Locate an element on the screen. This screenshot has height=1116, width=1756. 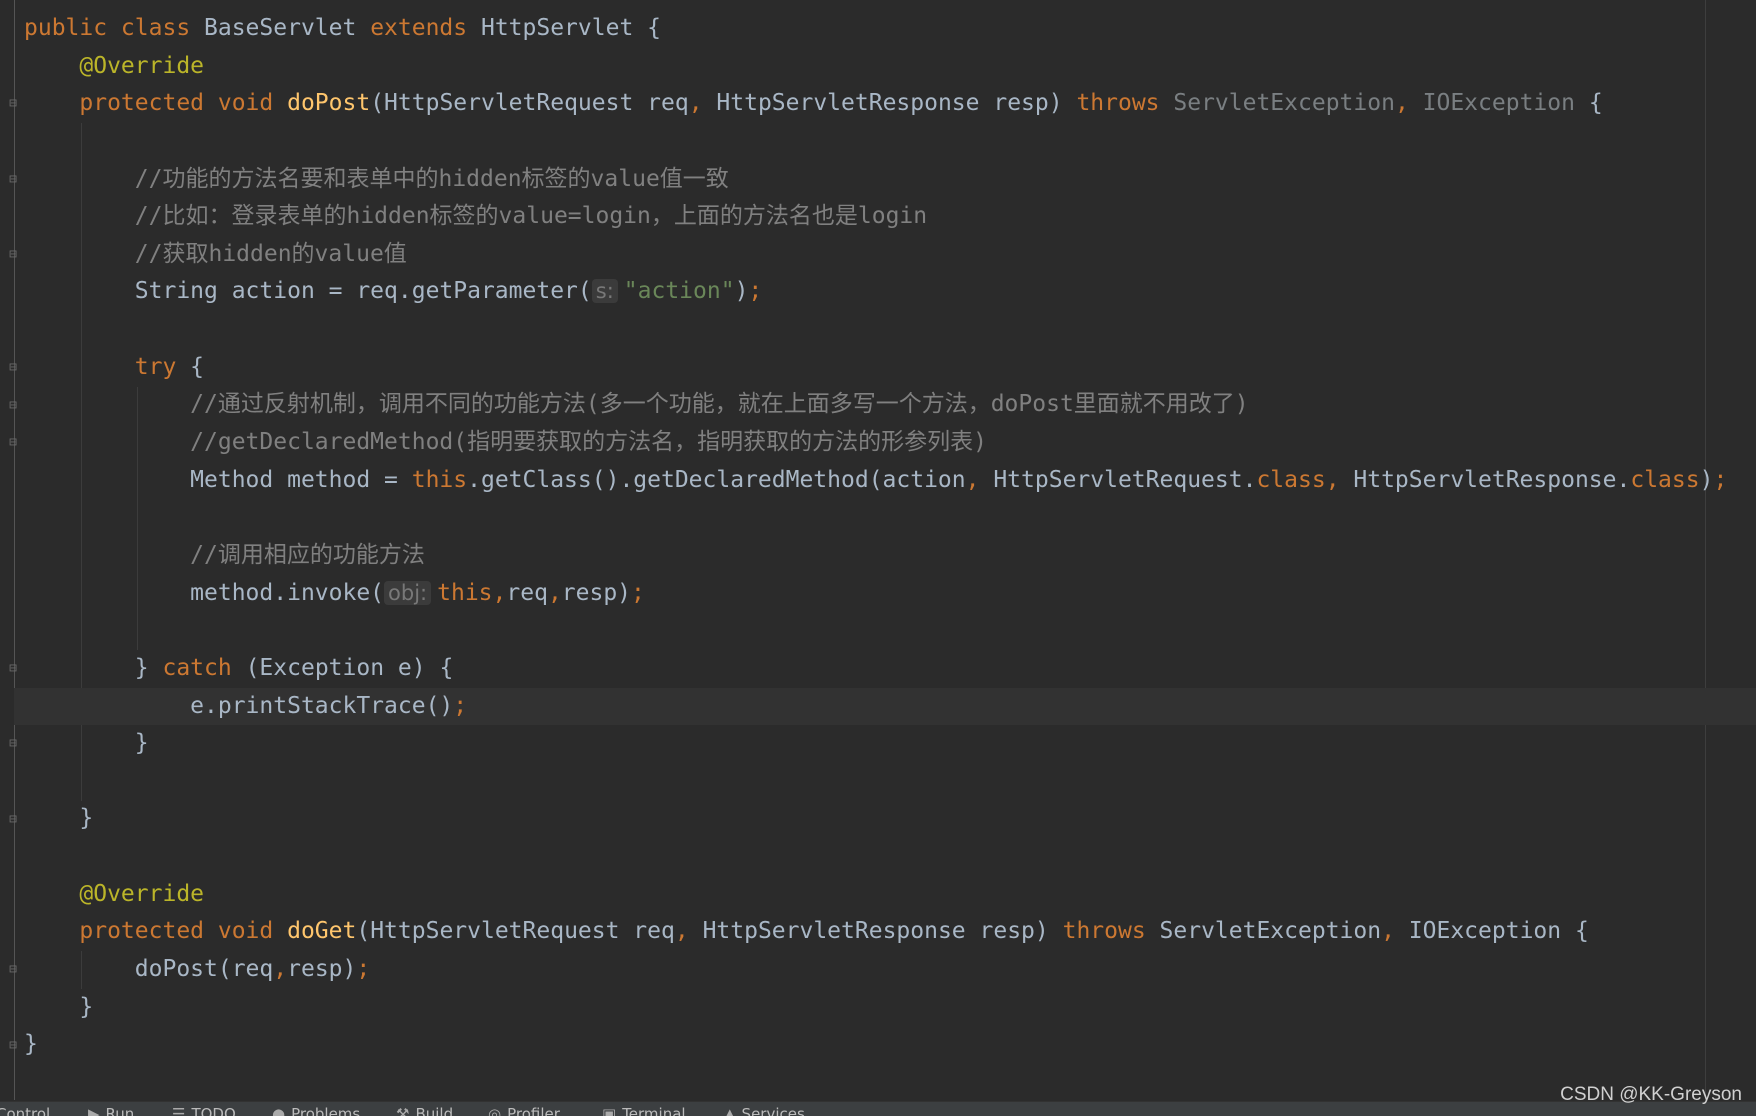
tool-window-build: ⚒ Build is located at coordinates (424, 1110).